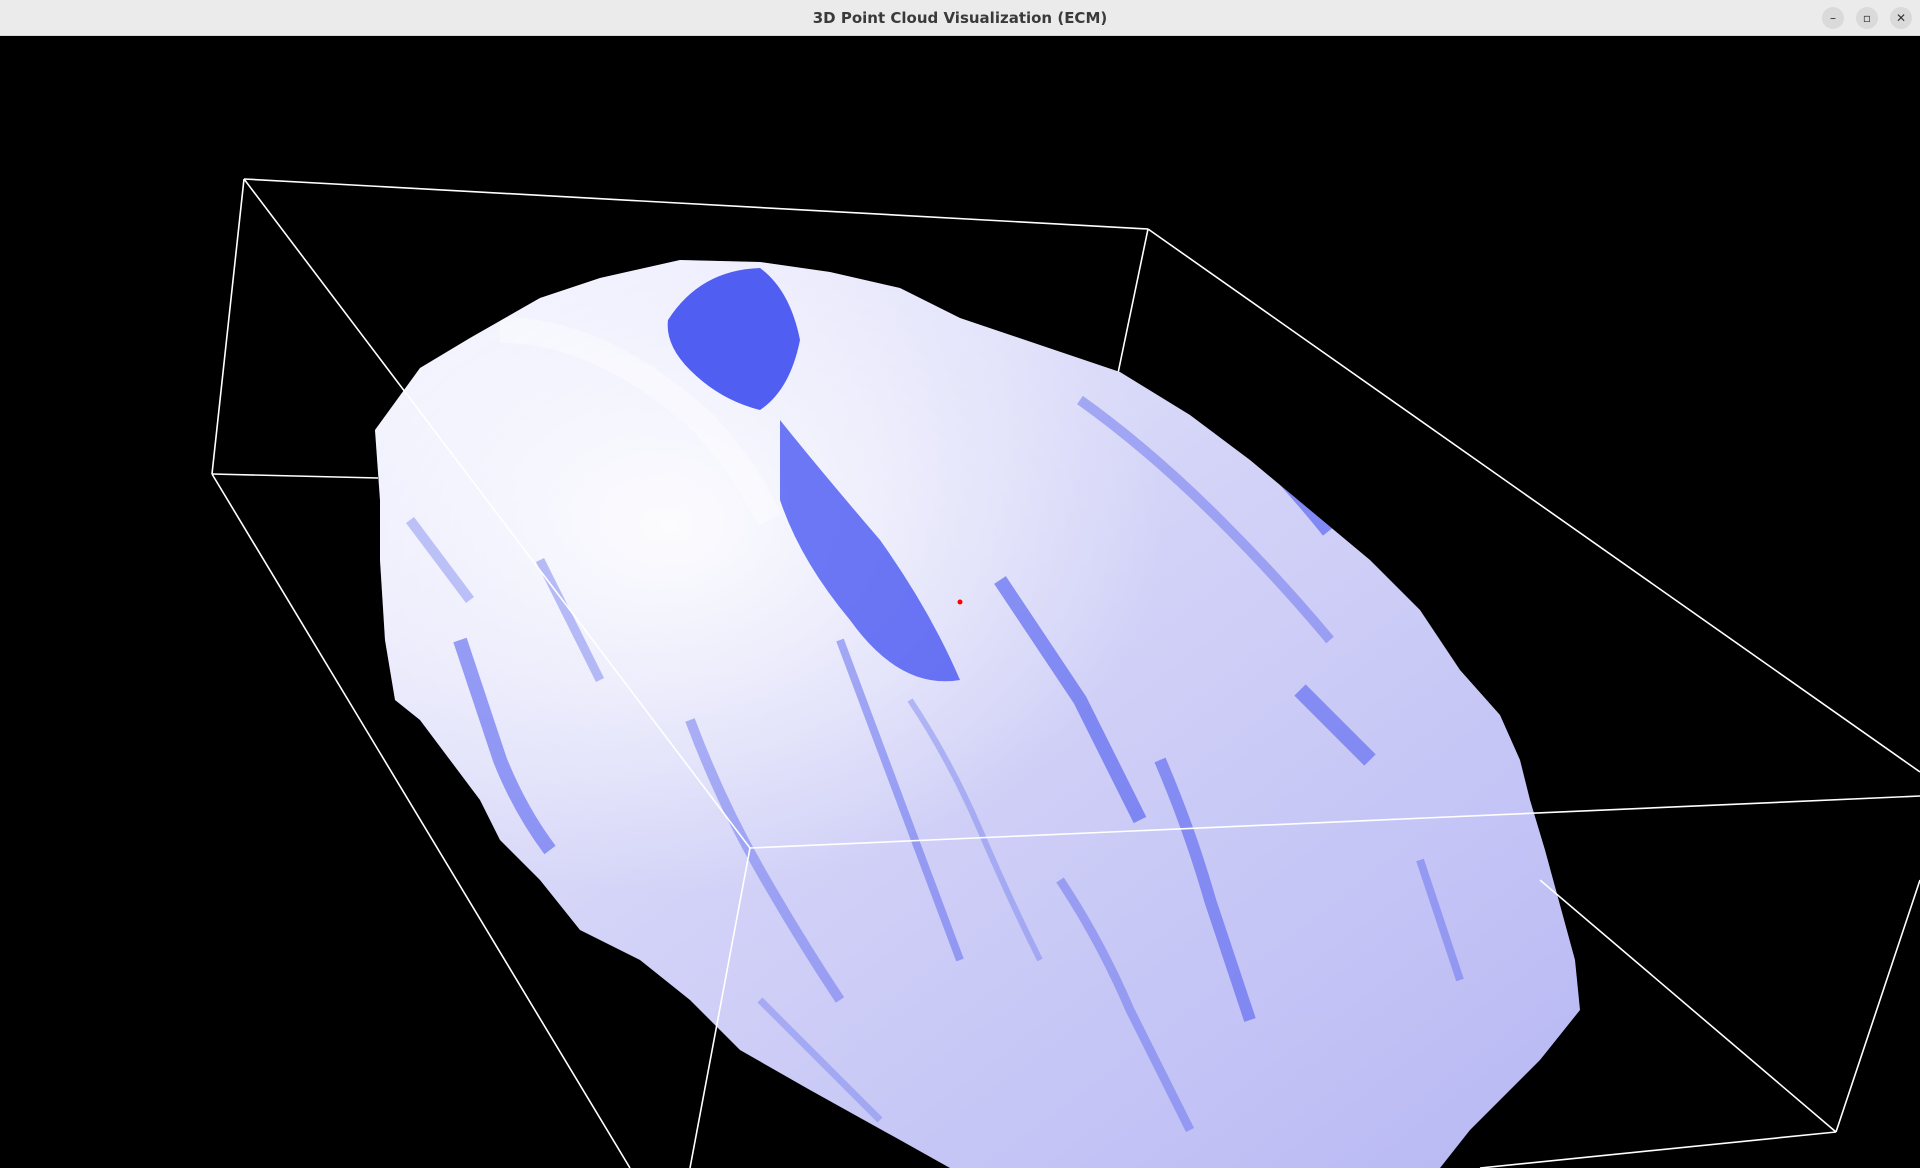 The image size is (1920, 1168). I want to click on title-bar: 3D Point Cloud Visualization (ECM) – ▫ ✕, so click(960, 18).